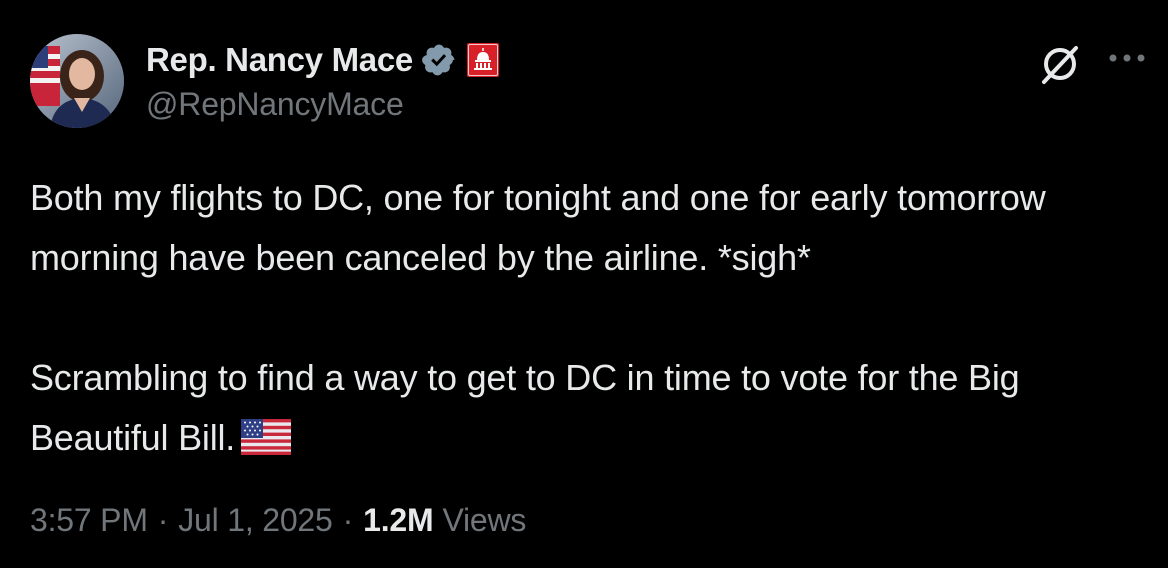 The width and height of the screenshot is (1168, 568). I want to click on avatar, so click(77, 81).